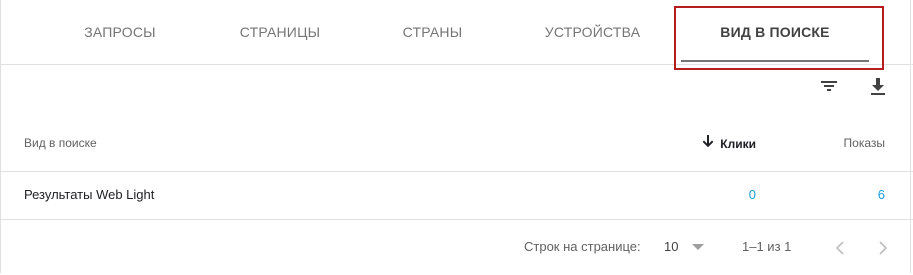  What do you see at coordinates (684, 247) in the screenshot?
I see `rows-per-page-select: 10` at bounding box center [684, 247].